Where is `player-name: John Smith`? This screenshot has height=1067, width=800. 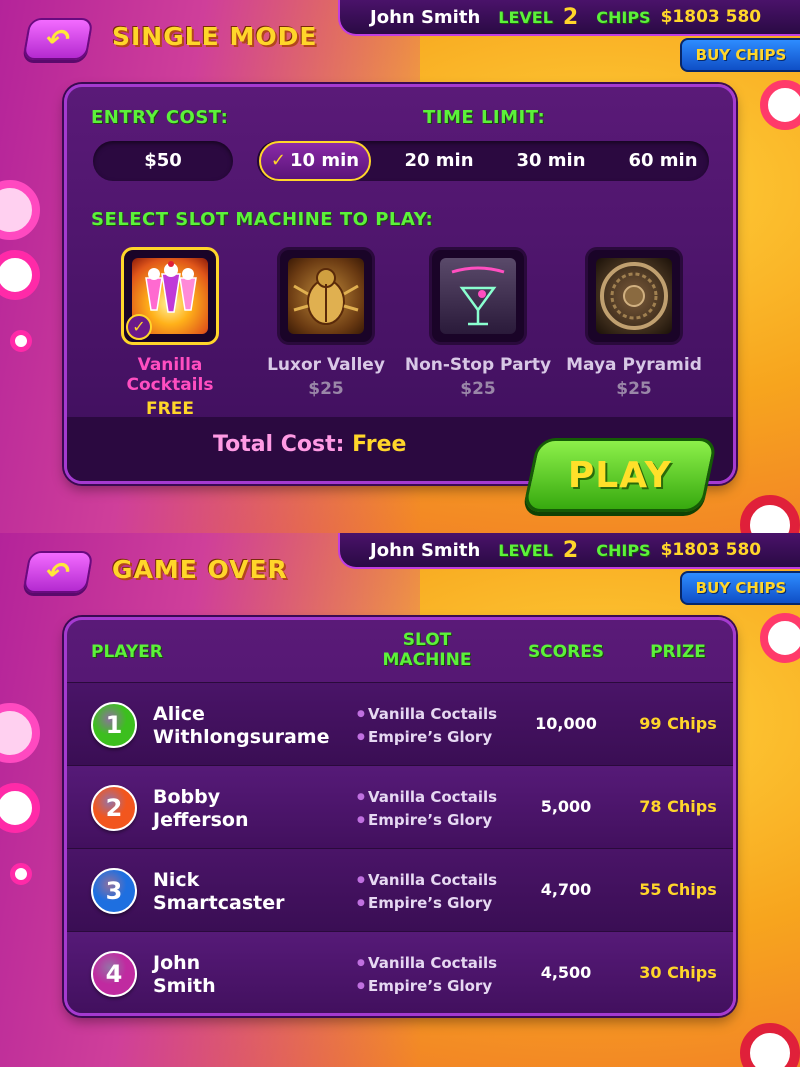
player-name: John Smith is located at coordinates (184, 974).